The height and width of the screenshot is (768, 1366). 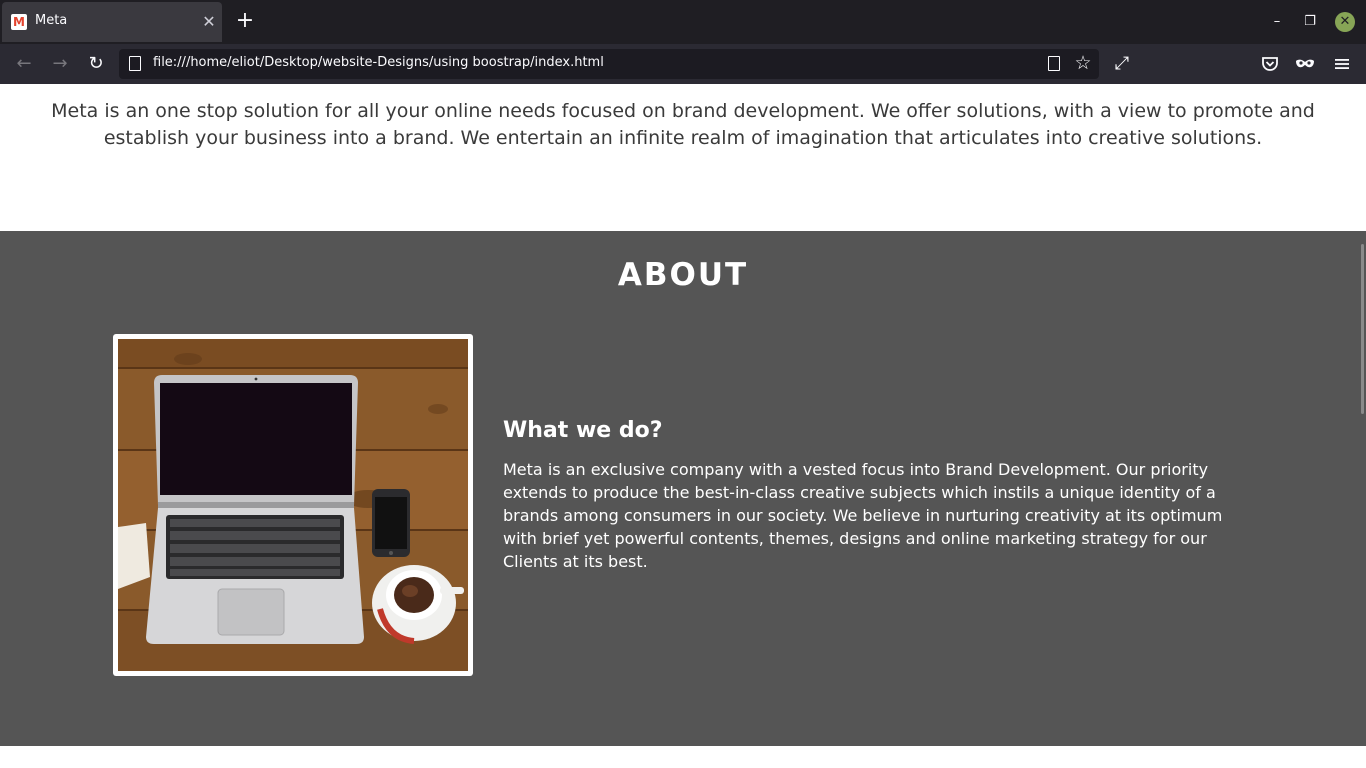 I want to click on laptop-desk-image, so click(x=293, y=505).